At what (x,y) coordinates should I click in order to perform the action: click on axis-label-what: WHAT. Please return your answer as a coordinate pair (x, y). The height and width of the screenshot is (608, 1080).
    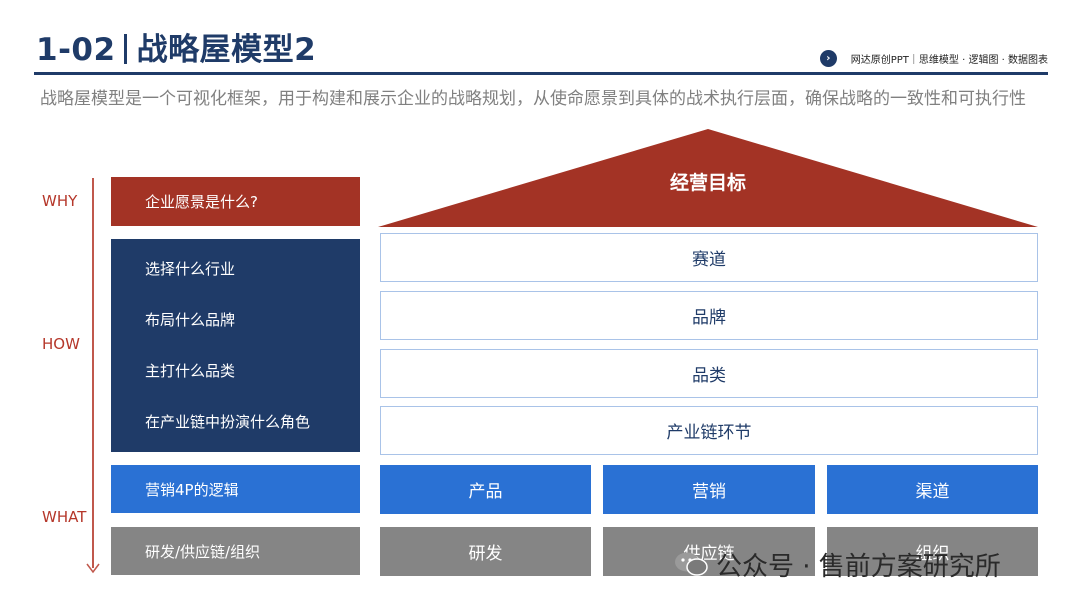
    Looking at the image, I should click on (64, 517).